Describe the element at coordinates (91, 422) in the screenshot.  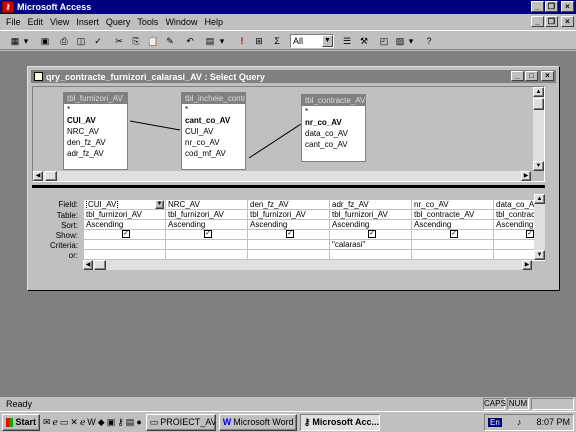
I see `word-icon: W` at that location.